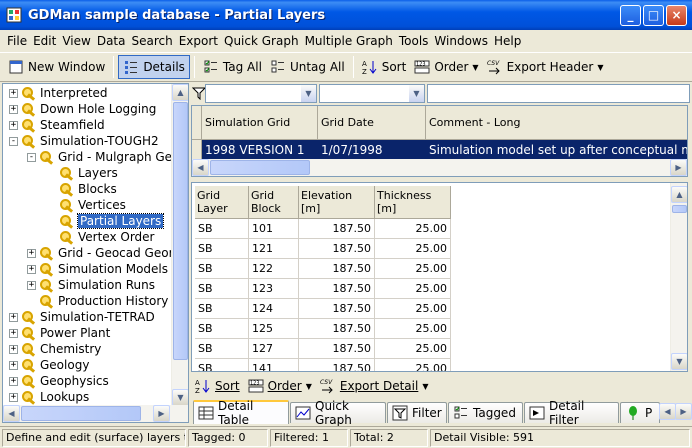 The image size is (692, 448). I want to click on column-header: Simulation Grid, so click(260, 123).